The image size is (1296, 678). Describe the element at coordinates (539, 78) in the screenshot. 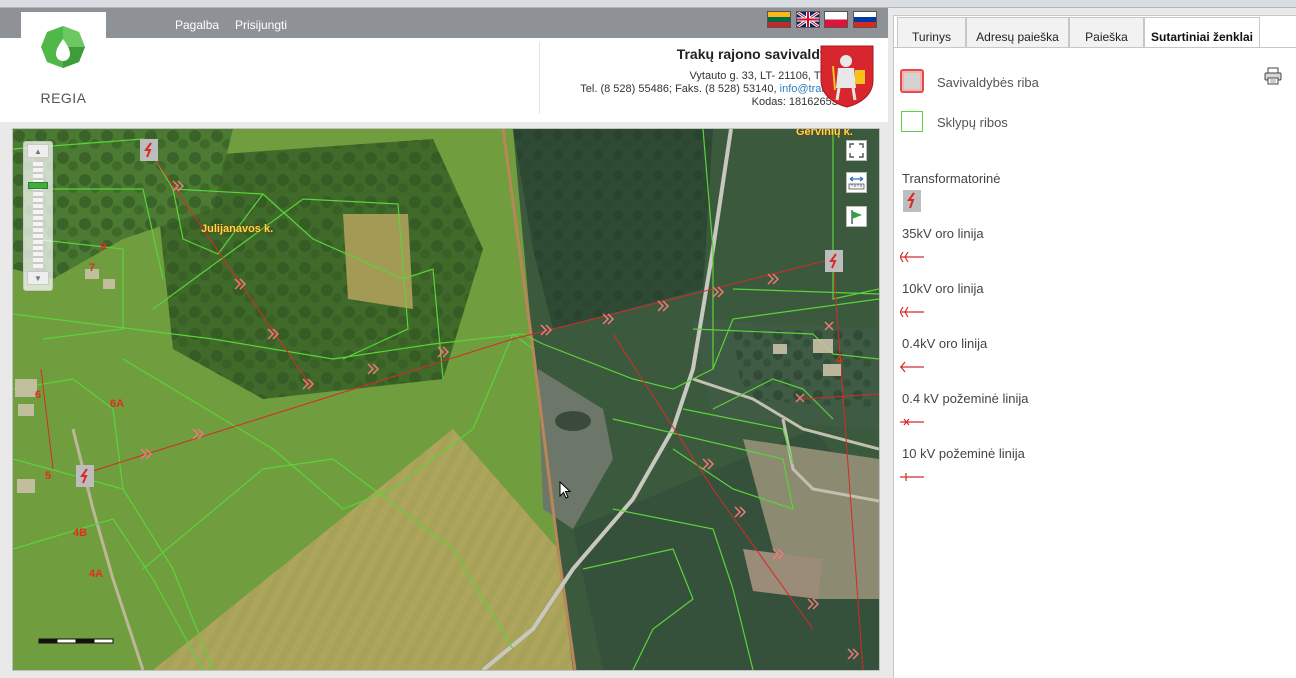

I see `header-divider` at that location.